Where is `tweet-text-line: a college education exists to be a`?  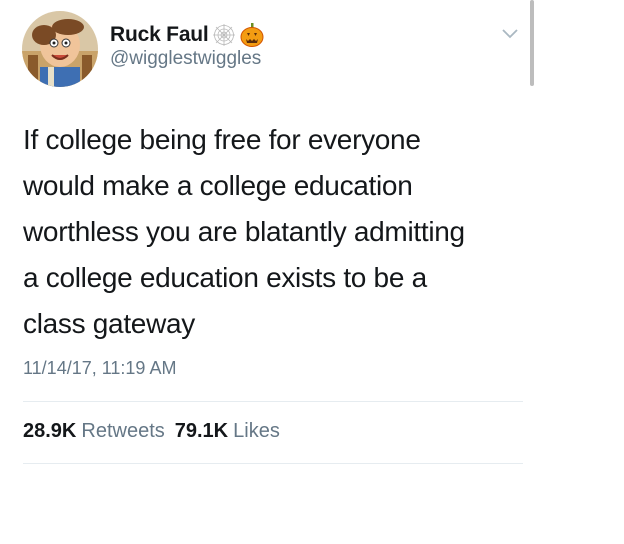 tweet-text-line: a college education exists to be a is located at coordinates (225, 277).